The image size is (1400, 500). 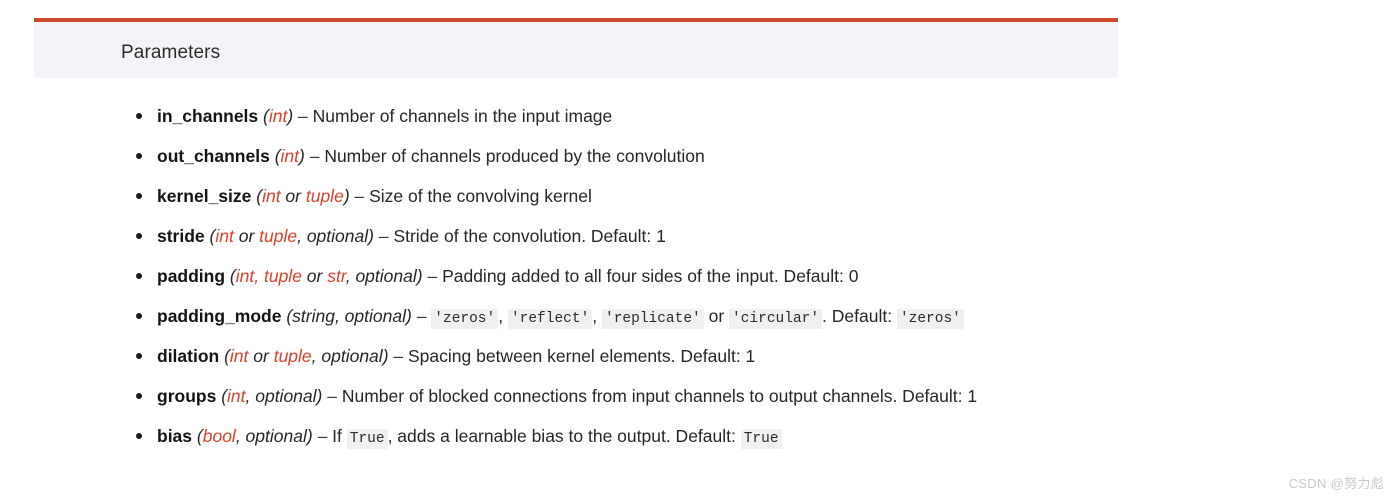 What do you see at coordinates (188, 356) in the screenshot?
I see `param-name: dilation` at bounding box center [188, 356].